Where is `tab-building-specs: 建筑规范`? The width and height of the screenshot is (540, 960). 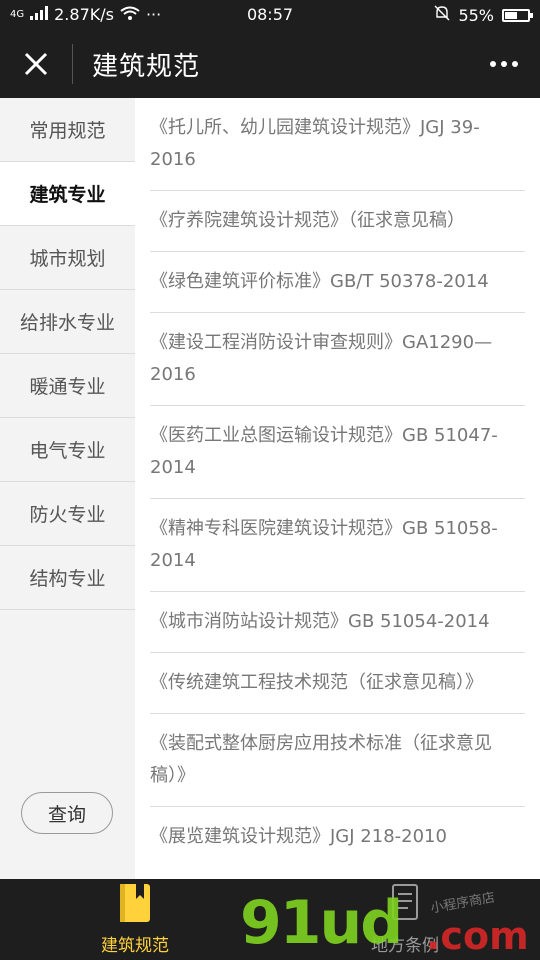
tab-building-specs: 建筑规范 is located at coordinates (135, 919).